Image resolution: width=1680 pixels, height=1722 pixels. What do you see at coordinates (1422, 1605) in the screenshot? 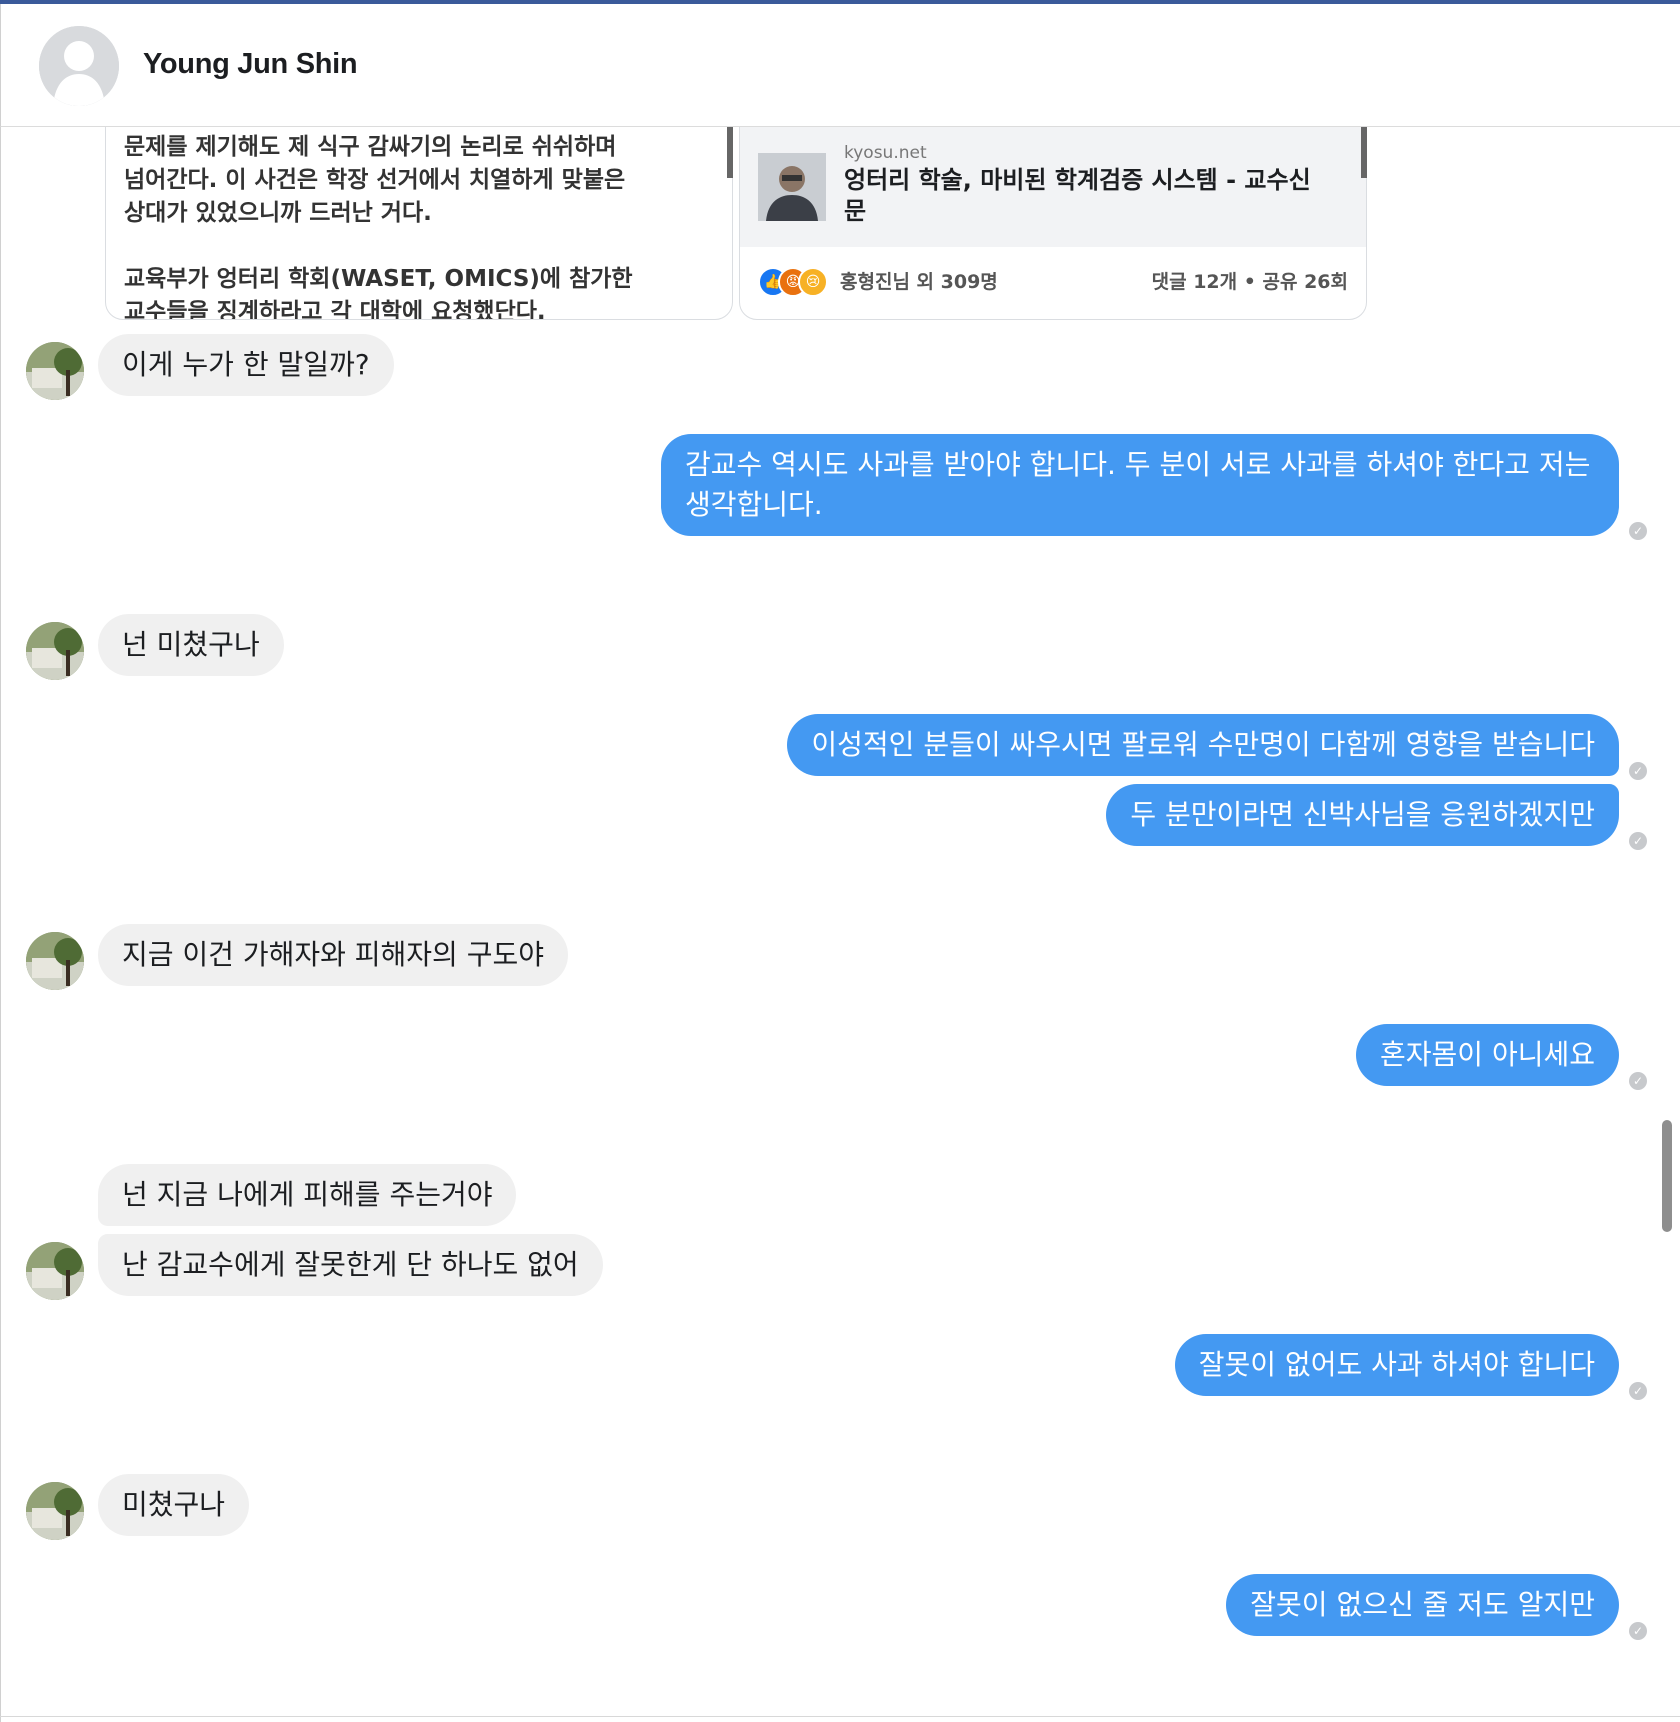
I see `outgoing-message: 잘못이 없으신 줄 저도 알지만` at bounding box center [1422, 1605].